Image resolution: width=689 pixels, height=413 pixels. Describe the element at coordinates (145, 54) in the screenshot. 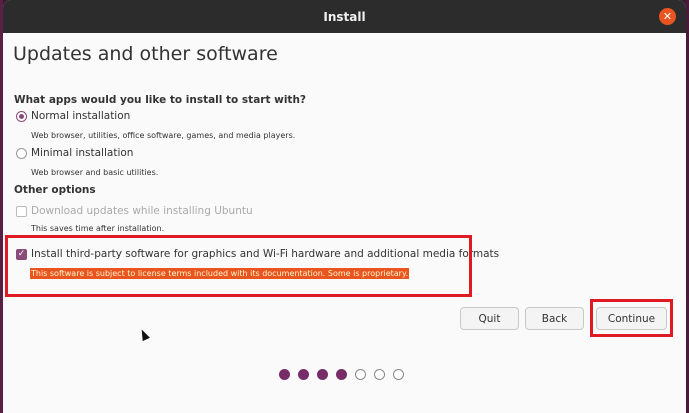

I see `page-title: Updates and other software` at that location.